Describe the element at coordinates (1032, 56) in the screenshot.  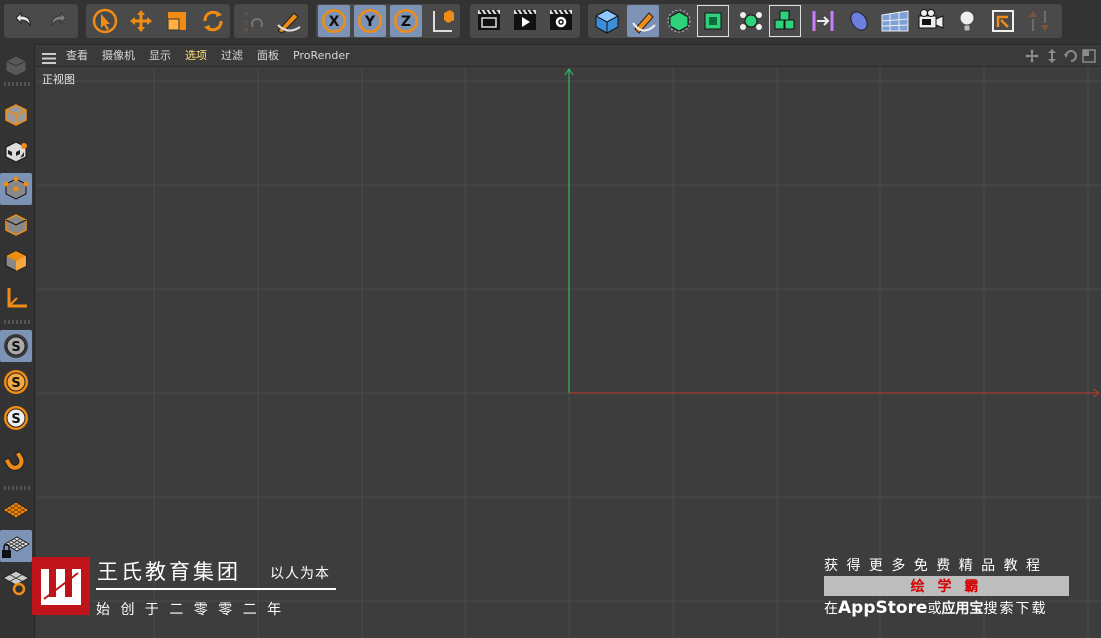
I see `pan-view-icon` at that location.